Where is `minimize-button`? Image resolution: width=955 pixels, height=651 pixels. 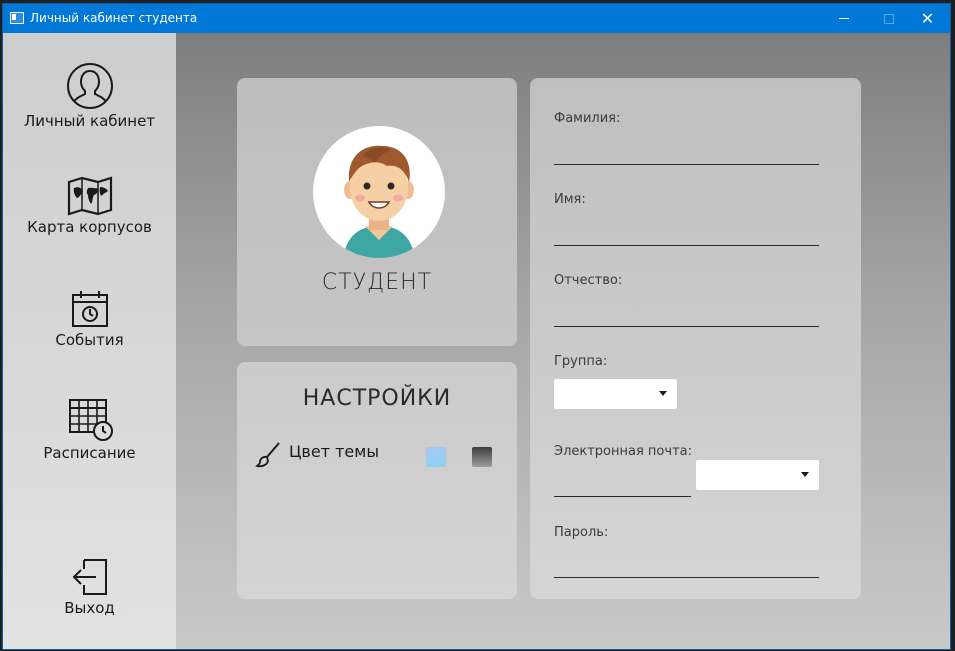 minimize-button is located at coordinates (843, 18).